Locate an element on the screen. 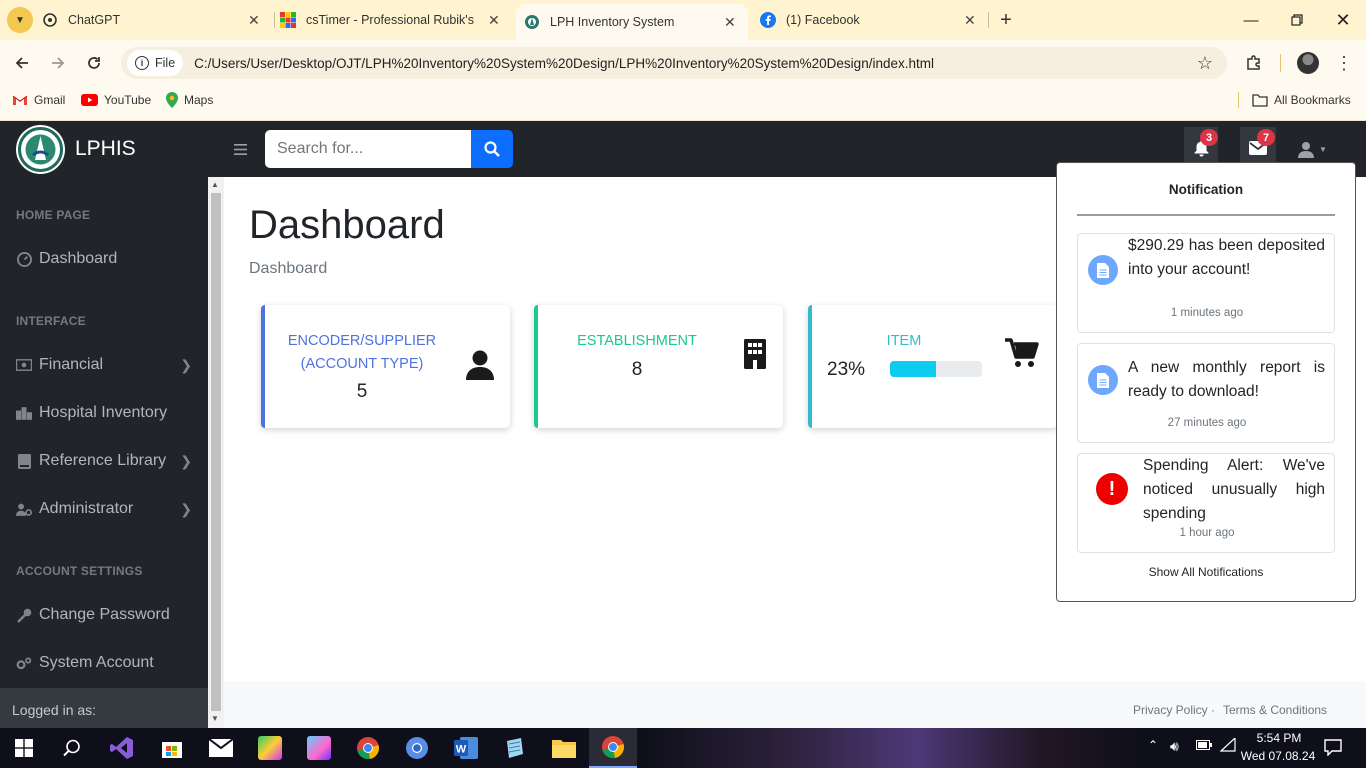 This screenshot has width=1366, height=768. notepad-app-icon is located at coordinates (515, 748).